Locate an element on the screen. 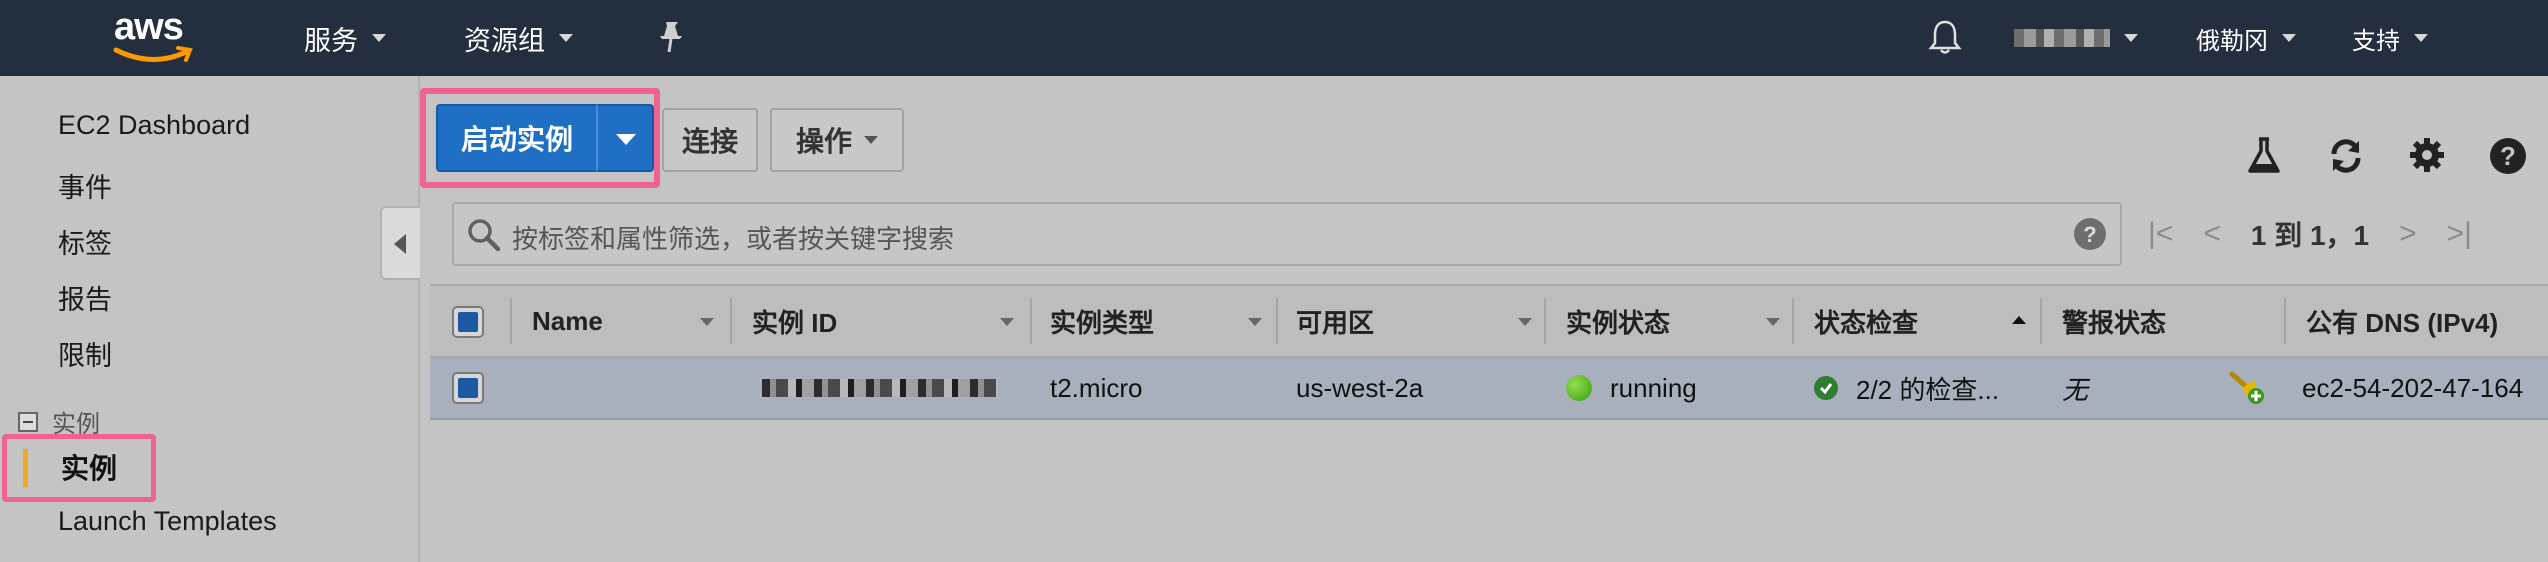 Image resolution: width=2548 pixels, height=562 pixels. sidebar-collapse-toggle is located at coordinates (400, 243).